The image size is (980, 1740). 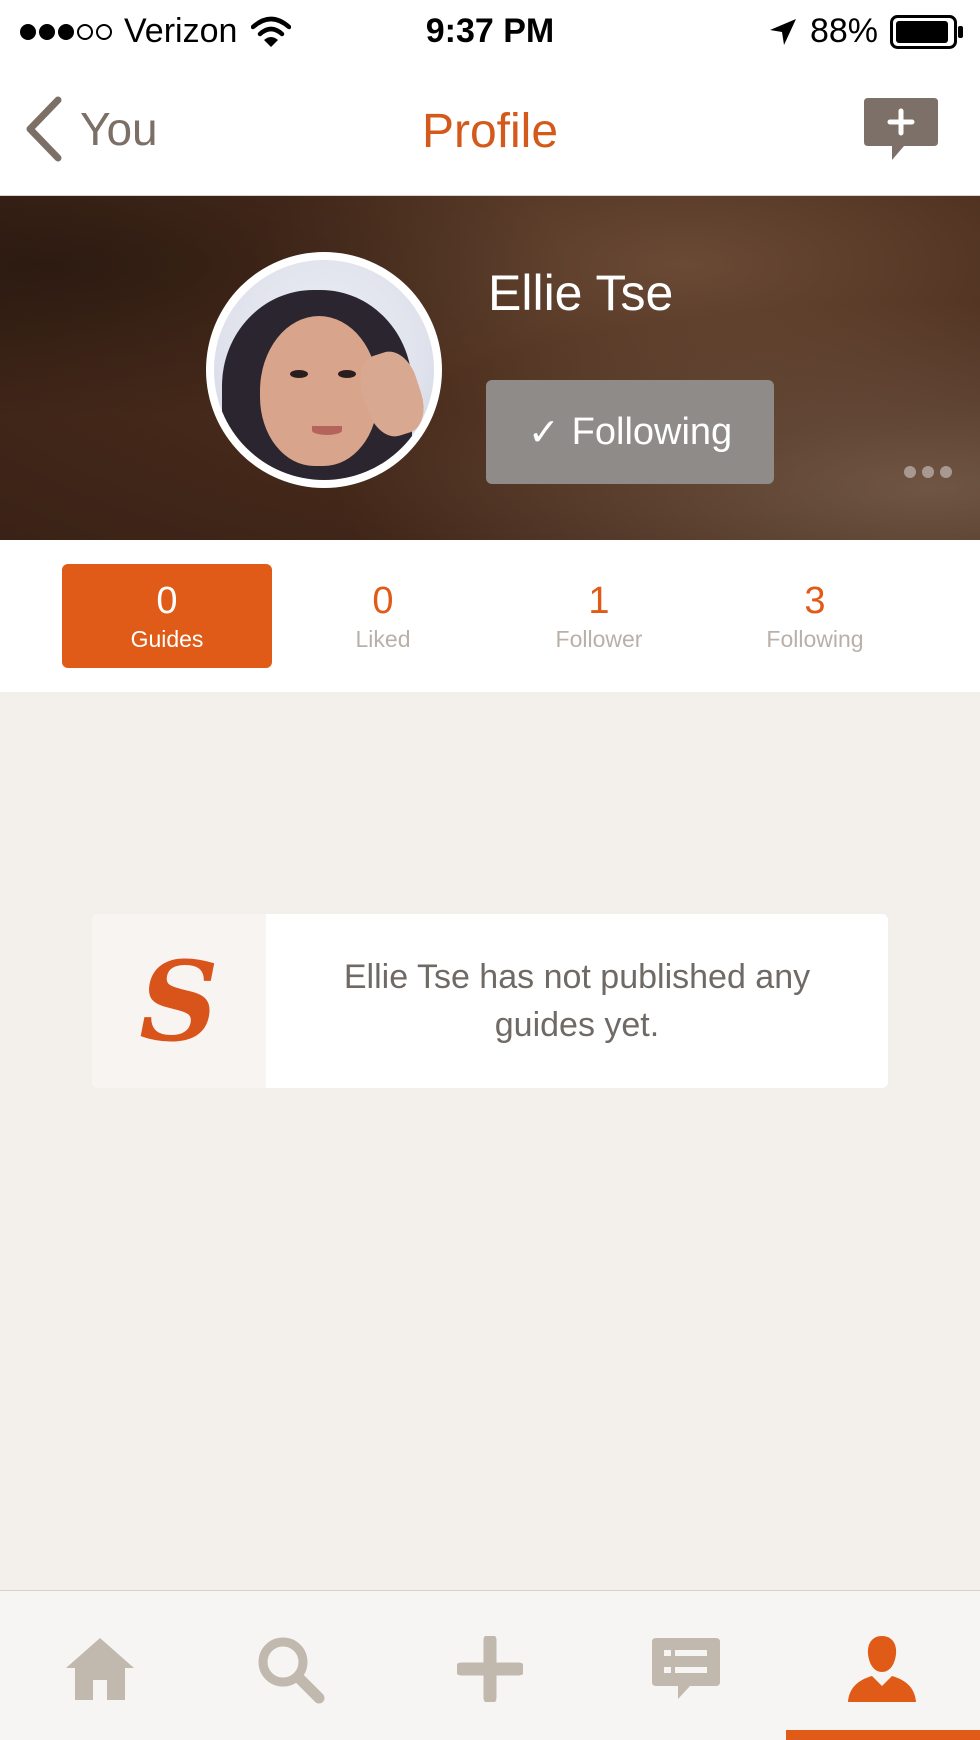 I want to click on stat-following: 3 Following, so click(x=815, y=616).